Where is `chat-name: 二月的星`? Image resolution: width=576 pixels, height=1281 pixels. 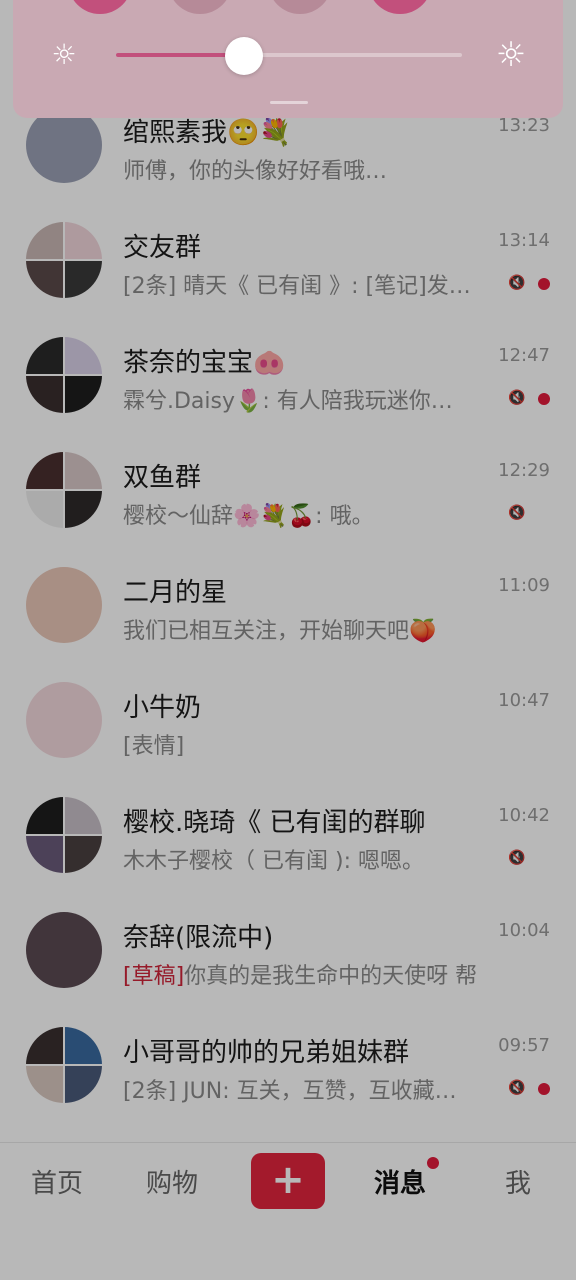 chat-name: 二月的星 is located at coordinates (175, 593).